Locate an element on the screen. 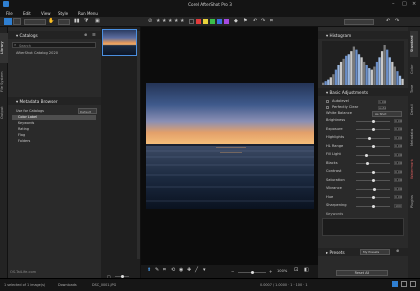  histogram-header: ▾ Histogram is located at coordinates (363, 35).